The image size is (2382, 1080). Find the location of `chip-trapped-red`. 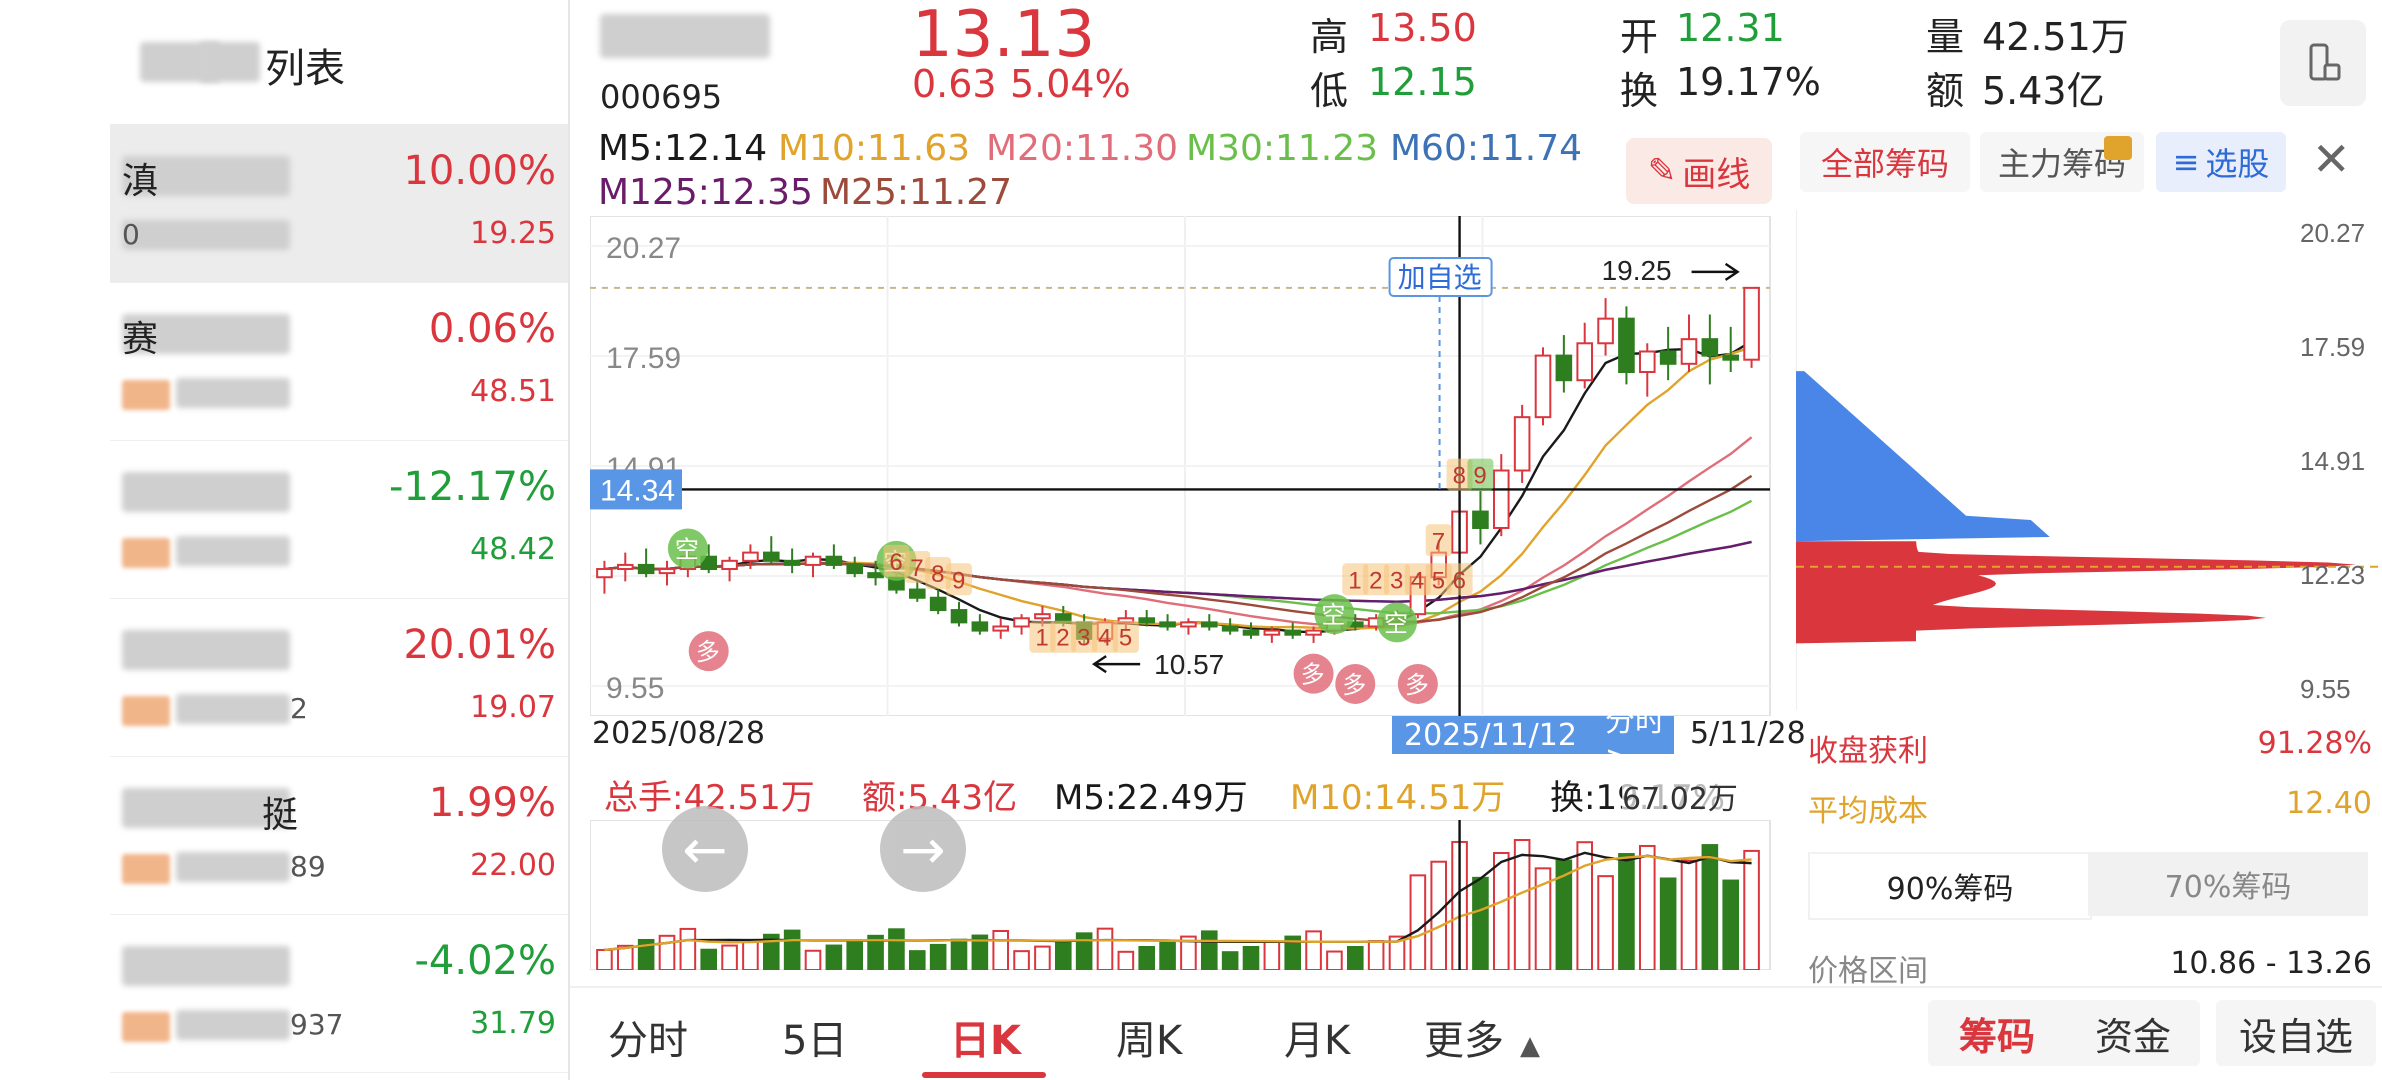

chip-trapped-red is located at coordinates (2076, 592).